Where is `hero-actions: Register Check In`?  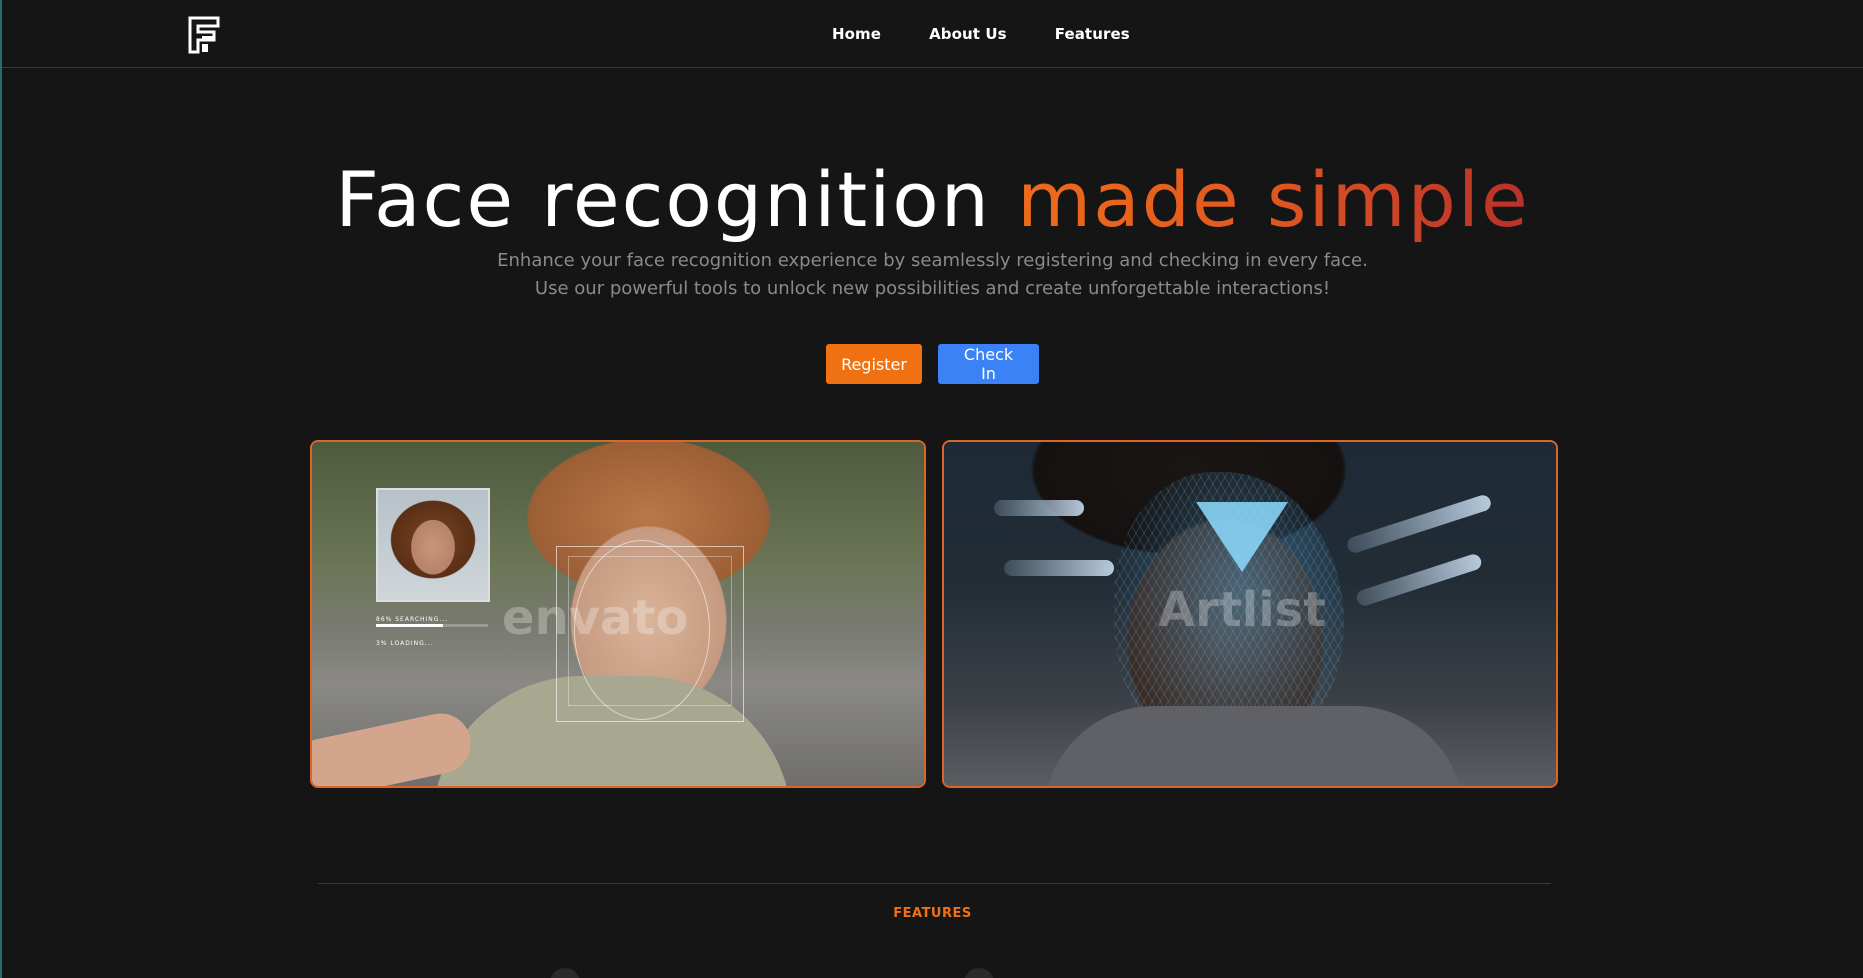 hero-actions: Register Check In is located at coordinates (932, 364).